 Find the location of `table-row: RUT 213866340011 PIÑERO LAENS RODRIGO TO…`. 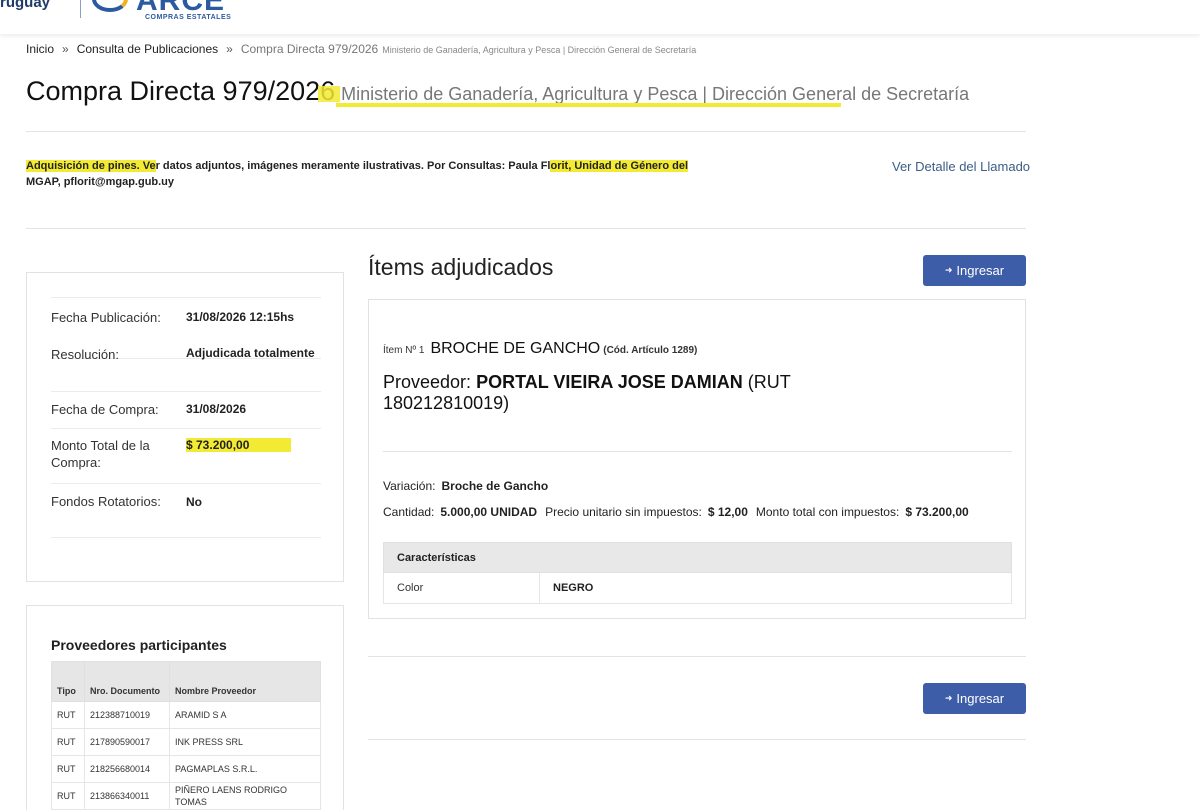

table-row: RUT 213866340011 PIÑERO LAENS RODRIGO TO… is located at coordinates (186, 796).